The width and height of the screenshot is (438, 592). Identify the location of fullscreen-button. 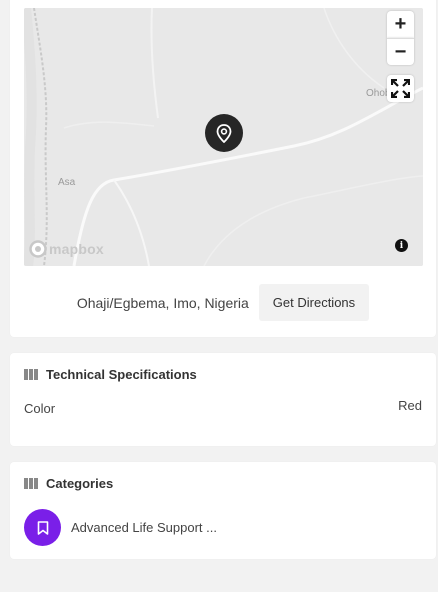
(400, 88).